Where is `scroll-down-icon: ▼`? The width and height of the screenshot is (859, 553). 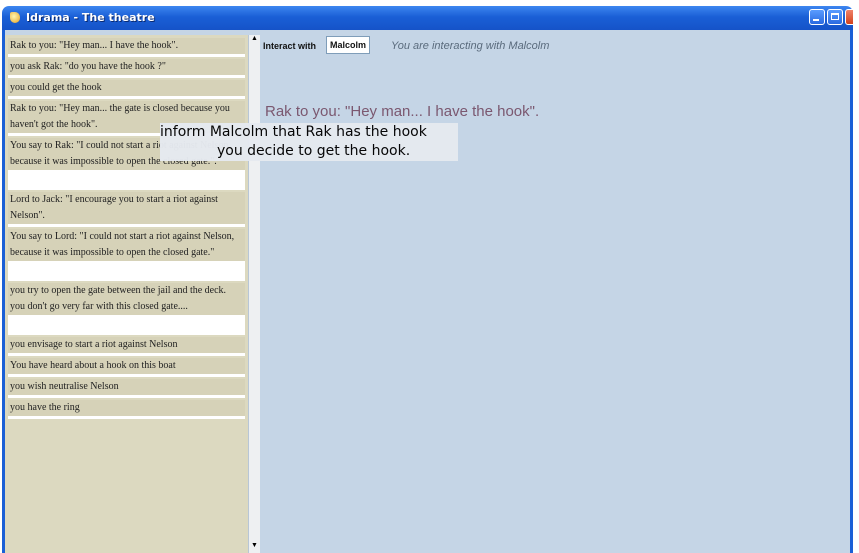
scroll-down-icon: ▼ is located at coordinates (254, 545).